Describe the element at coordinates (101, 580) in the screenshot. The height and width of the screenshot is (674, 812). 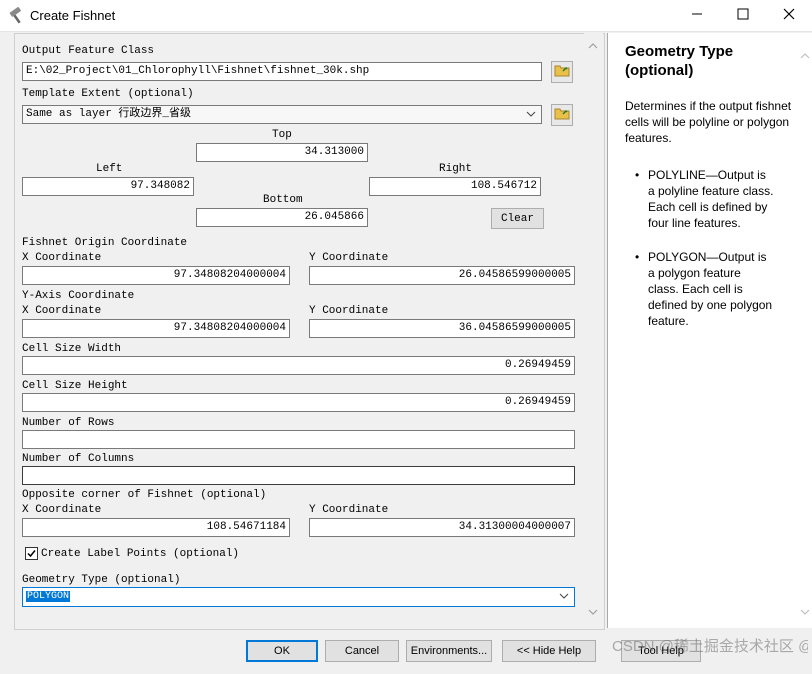
I see `geometry-type-label: Geometry Type (optional)` at that location.